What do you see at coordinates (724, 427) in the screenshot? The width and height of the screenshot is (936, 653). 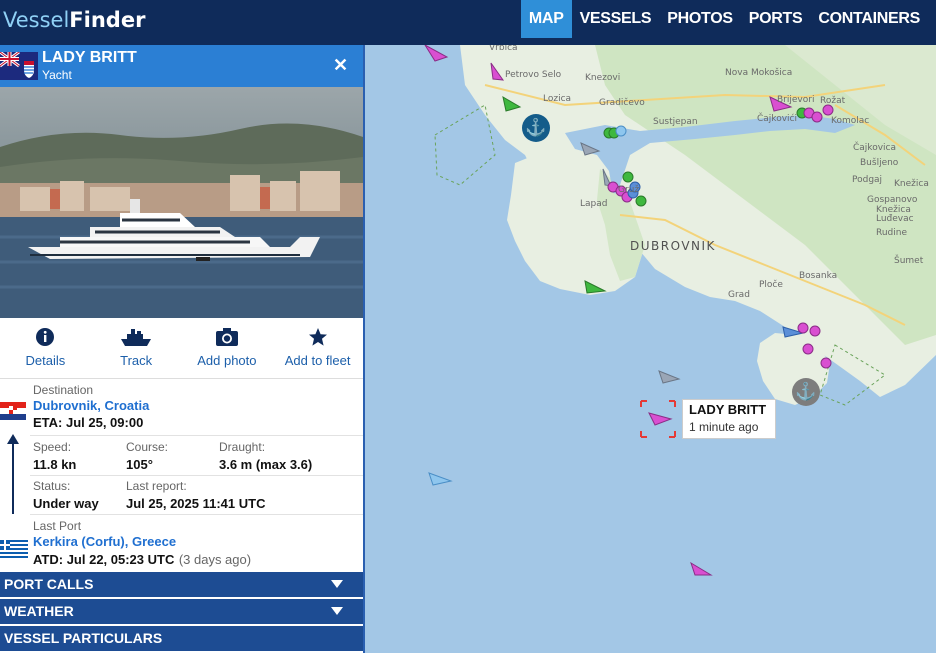 I see `tooltip-time: 1 minute ago` at bounding box center [724, 427].